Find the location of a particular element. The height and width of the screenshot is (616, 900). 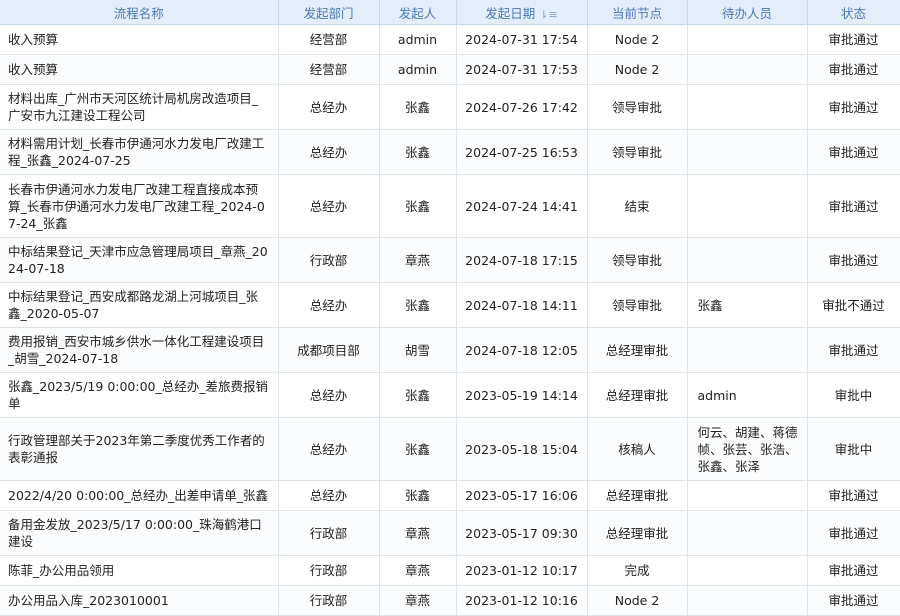

cell-pending-users: 张鑫 is located at coordinates (747, 305).